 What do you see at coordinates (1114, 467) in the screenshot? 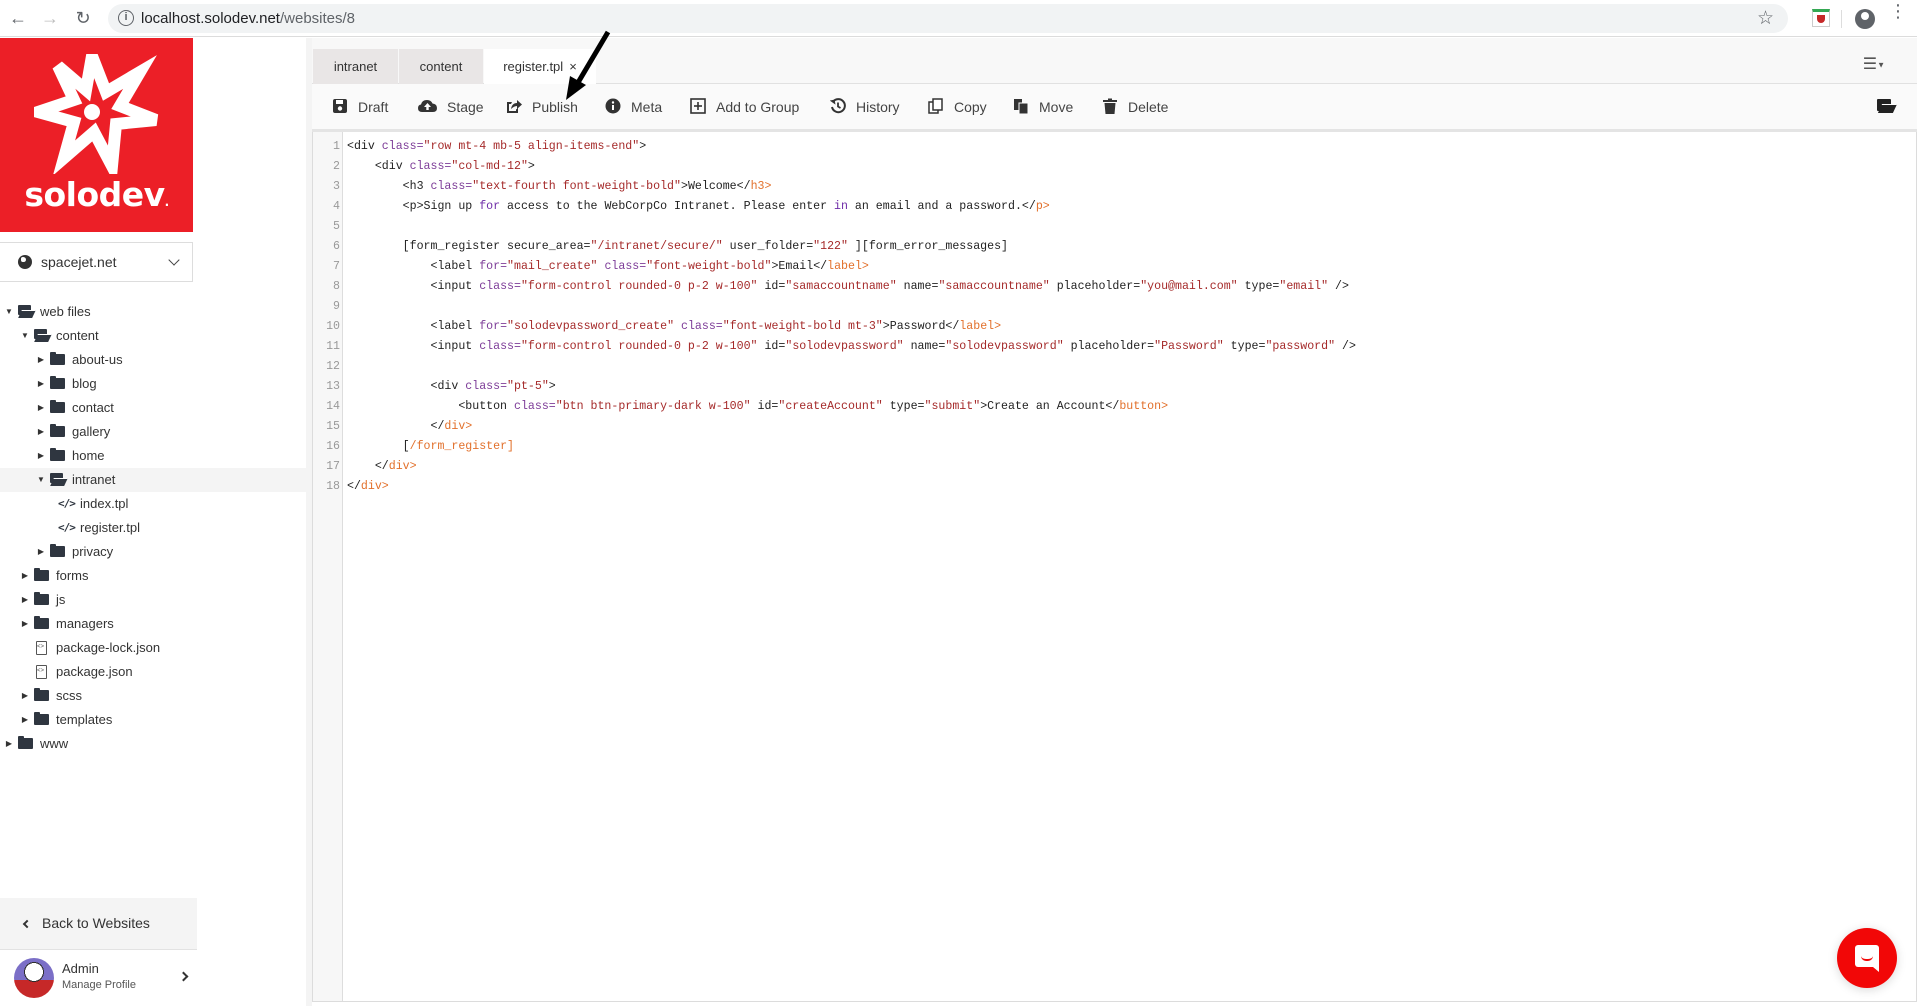
I see `code-line: 17 </div>` at bounding box center [1114, 467].